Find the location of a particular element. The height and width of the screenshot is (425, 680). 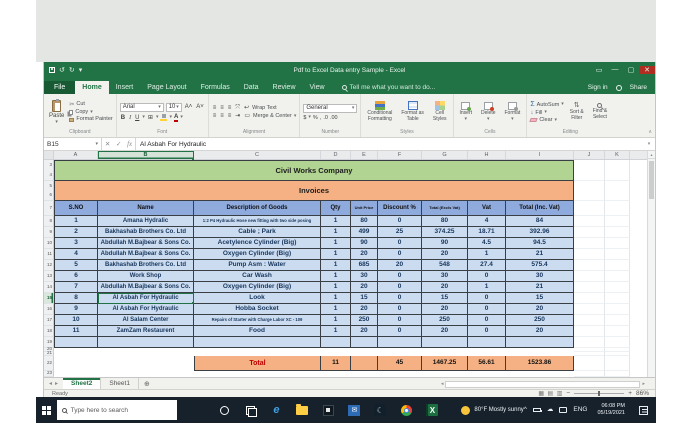

cell: 4.5 is located at coordinates (487, 243).